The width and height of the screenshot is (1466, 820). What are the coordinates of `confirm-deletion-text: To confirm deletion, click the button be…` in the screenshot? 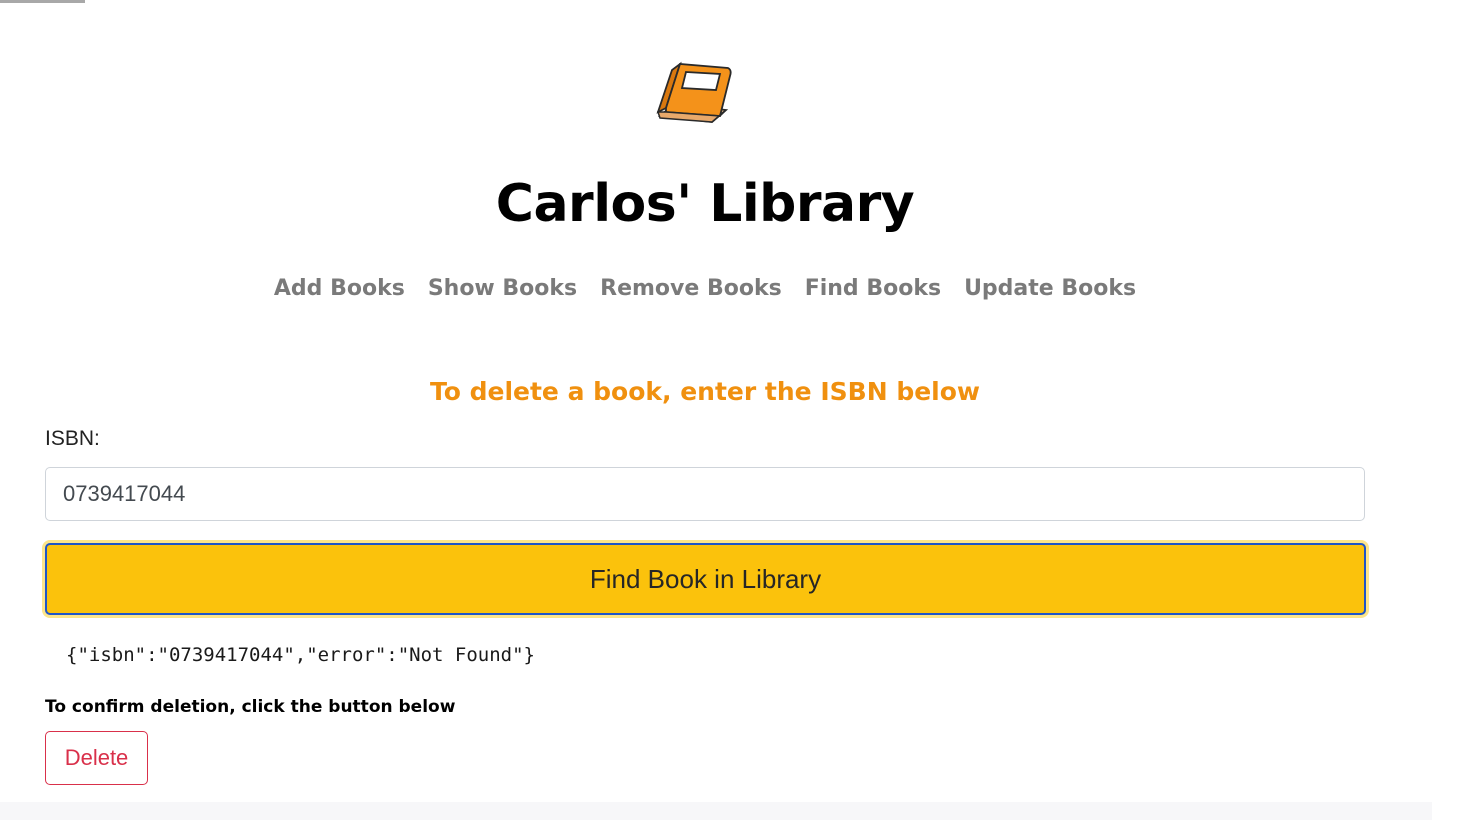 It's located at (250, 707).